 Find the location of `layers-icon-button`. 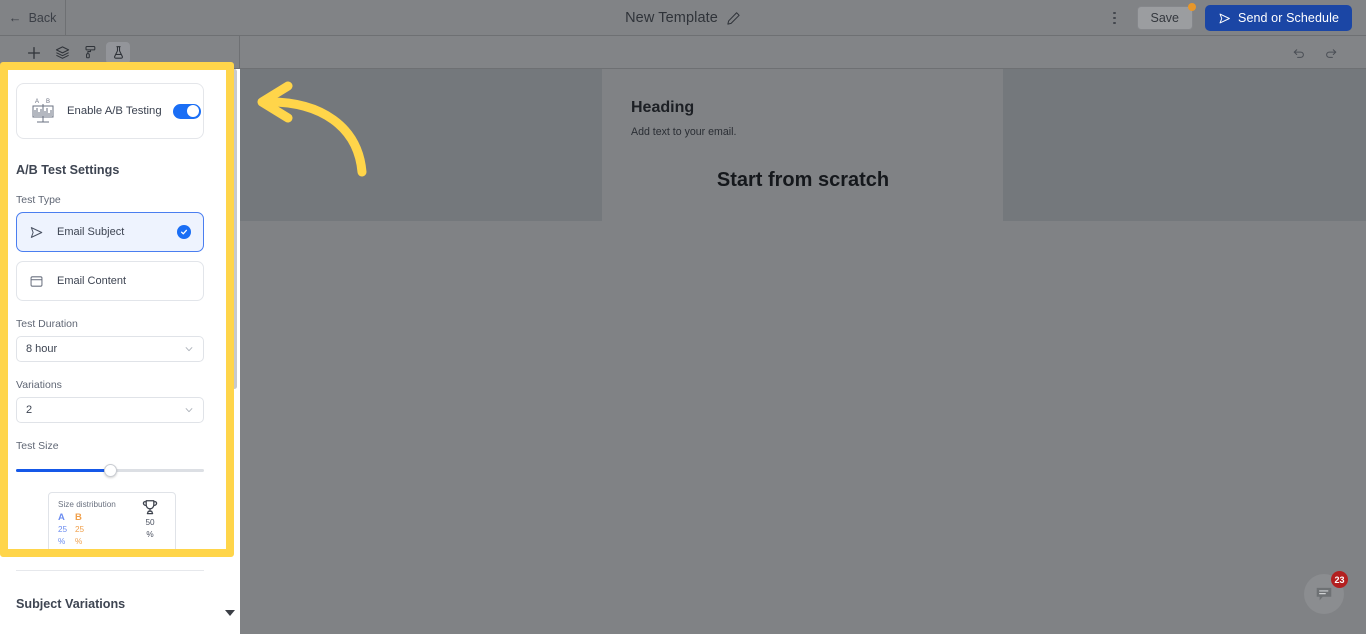

layers-icon-button is located at coordinates (62, 53).